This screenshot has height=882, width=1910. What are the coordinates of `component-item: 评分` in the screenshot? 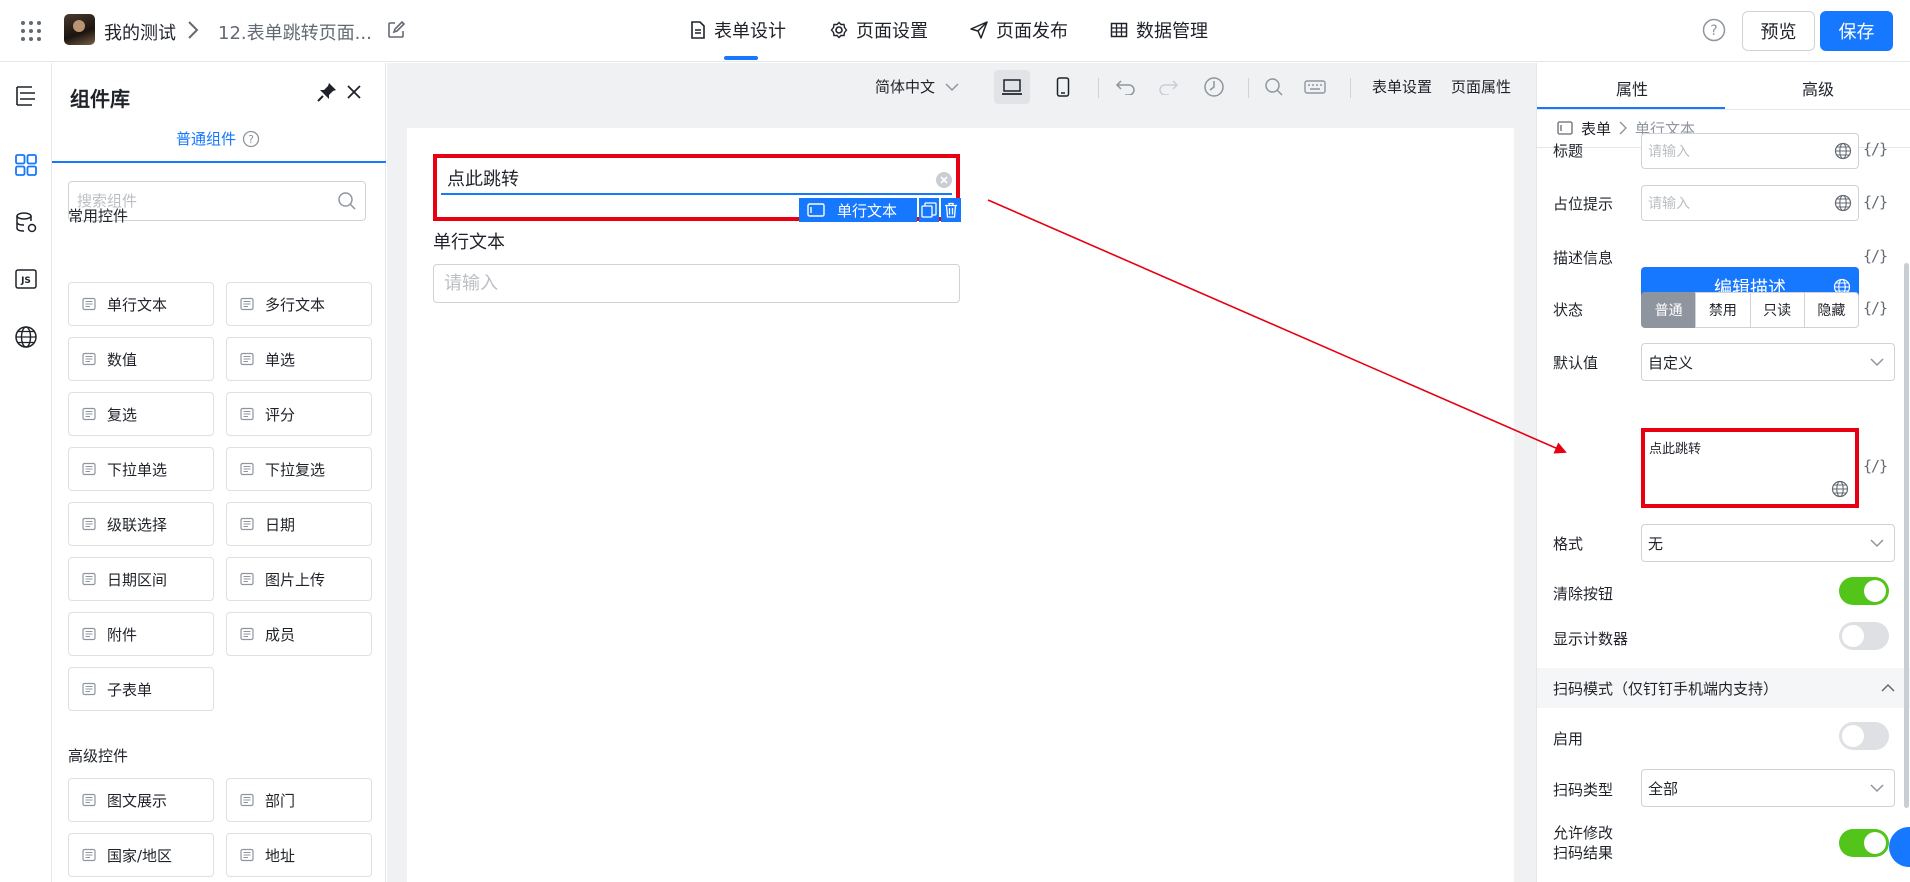 It's located at (299, 414).